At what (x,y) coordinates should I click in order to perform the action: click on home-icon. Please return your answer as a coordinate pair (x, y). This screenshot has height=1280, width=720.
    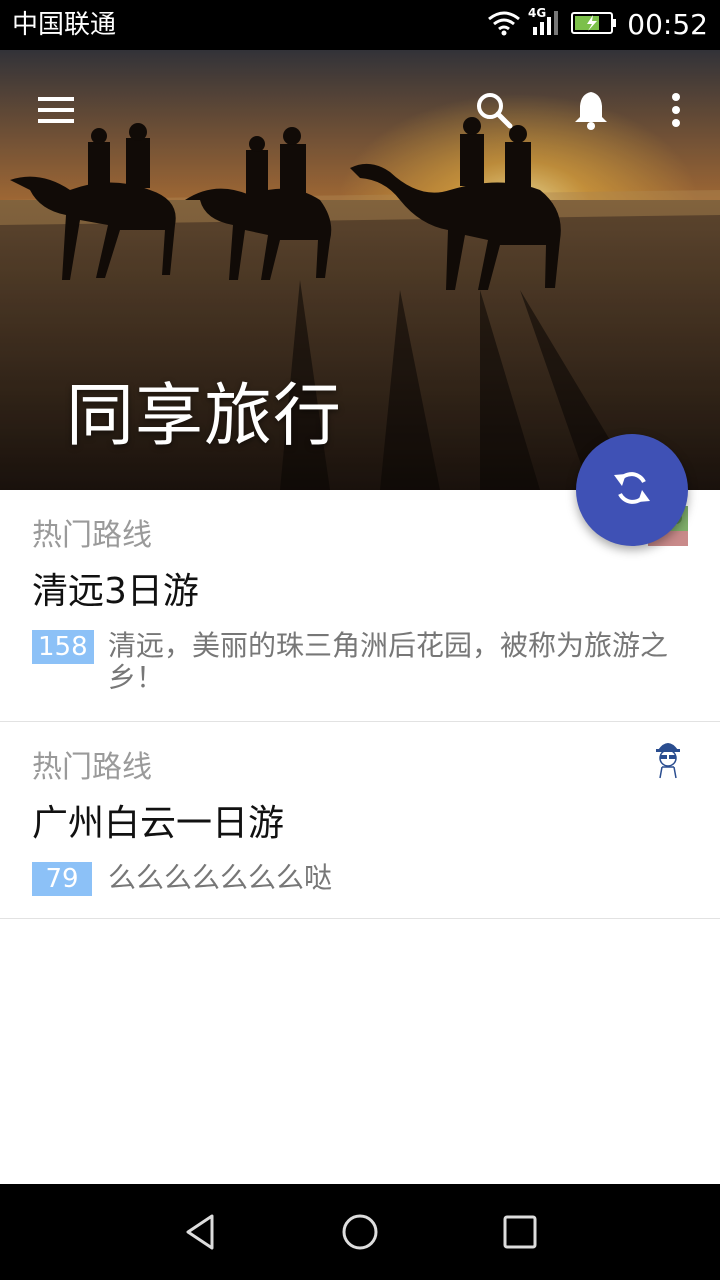
    Looking at the image, I should click on (360, 1232).